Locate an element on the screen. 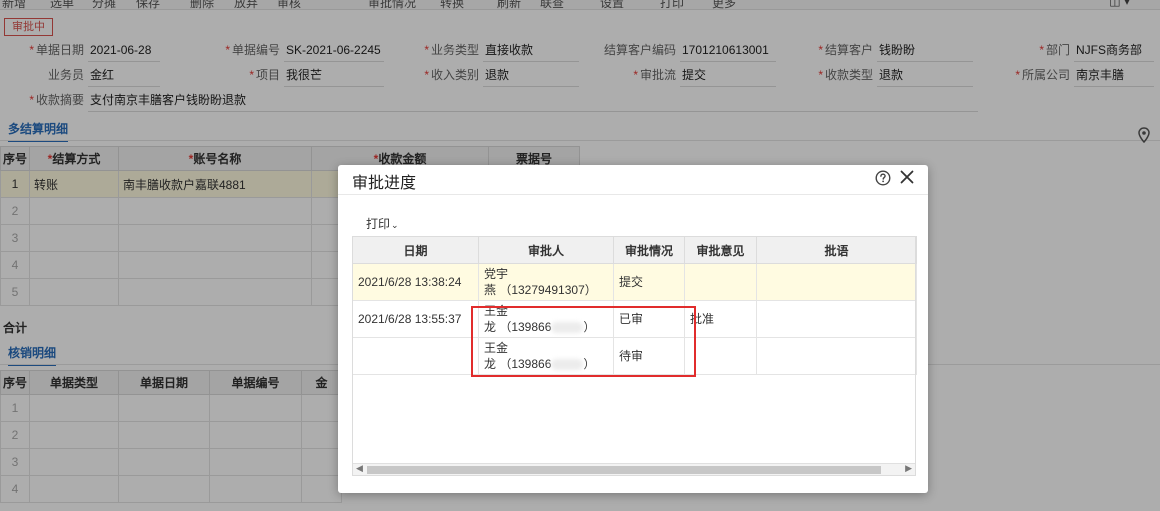  close-icon is located at coordinates (907, 177).